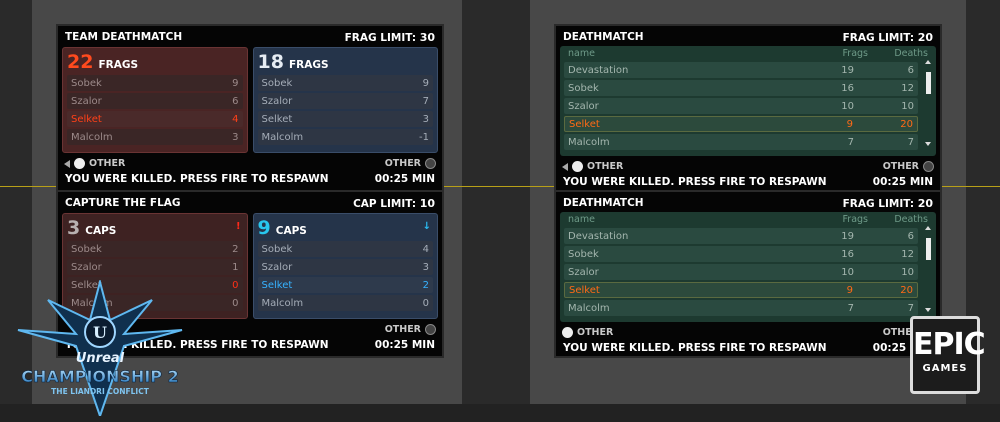 The image size is (1000, 422). I want to click on player-row: Sobek 4, so click(345, 249).